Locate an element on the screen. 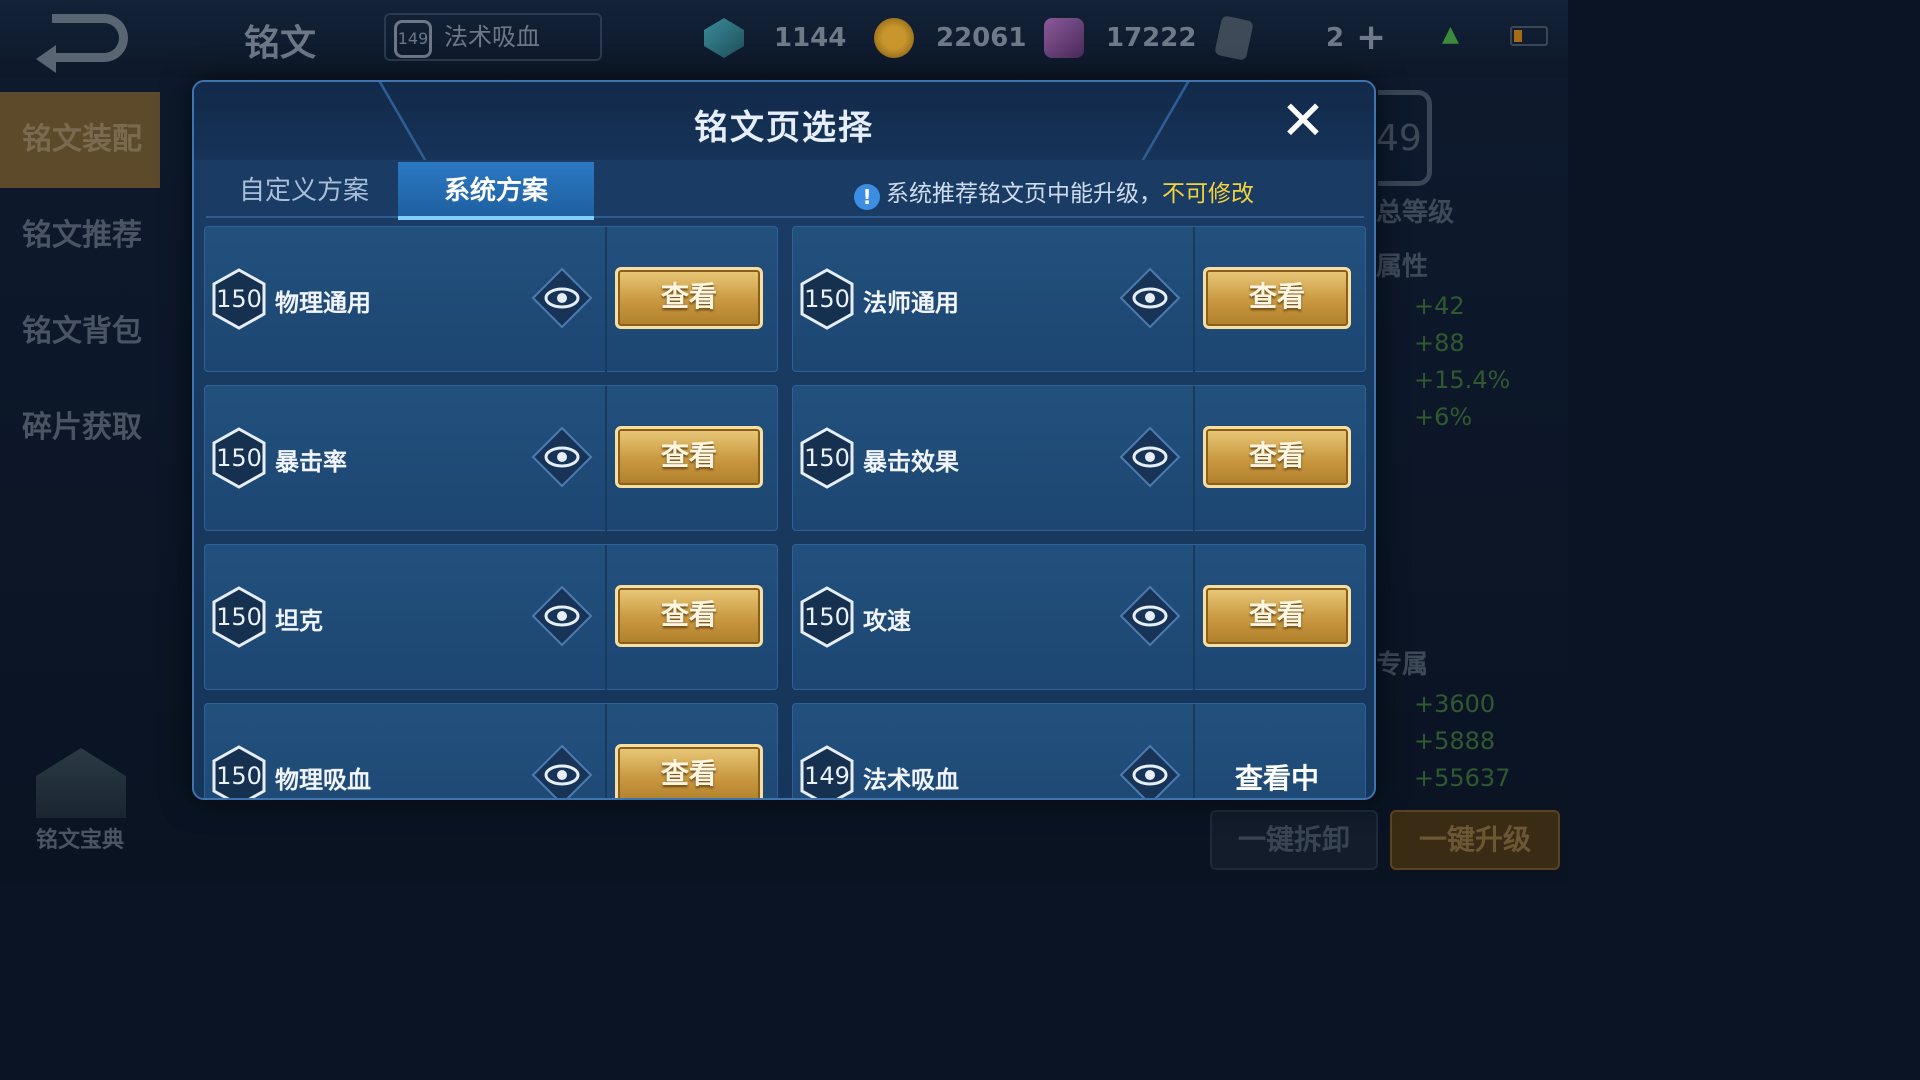 The width and height of the screenshot is (1920, 1080). back-icon is located at coordinates (82, 43).